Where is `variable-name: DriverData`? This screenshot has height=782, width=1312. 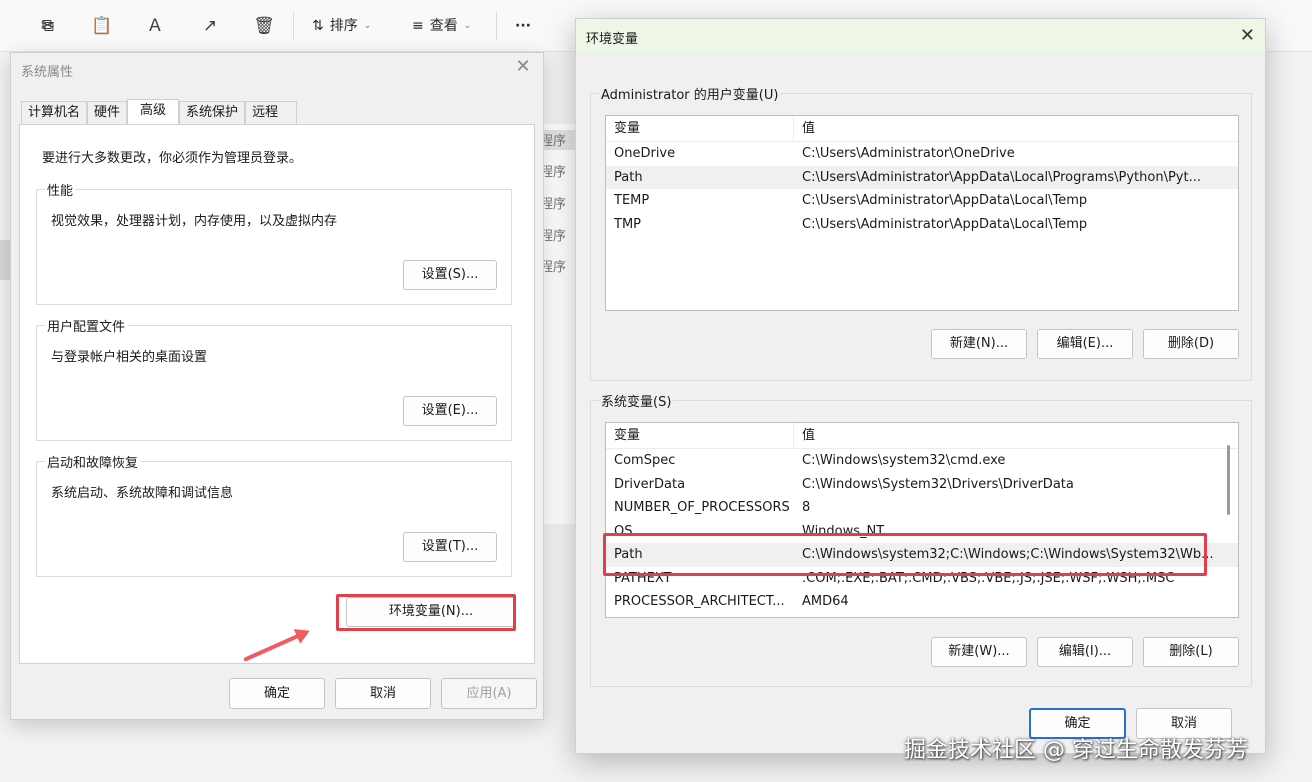
variable-name: DriverData is located at coordinates (650, 484).